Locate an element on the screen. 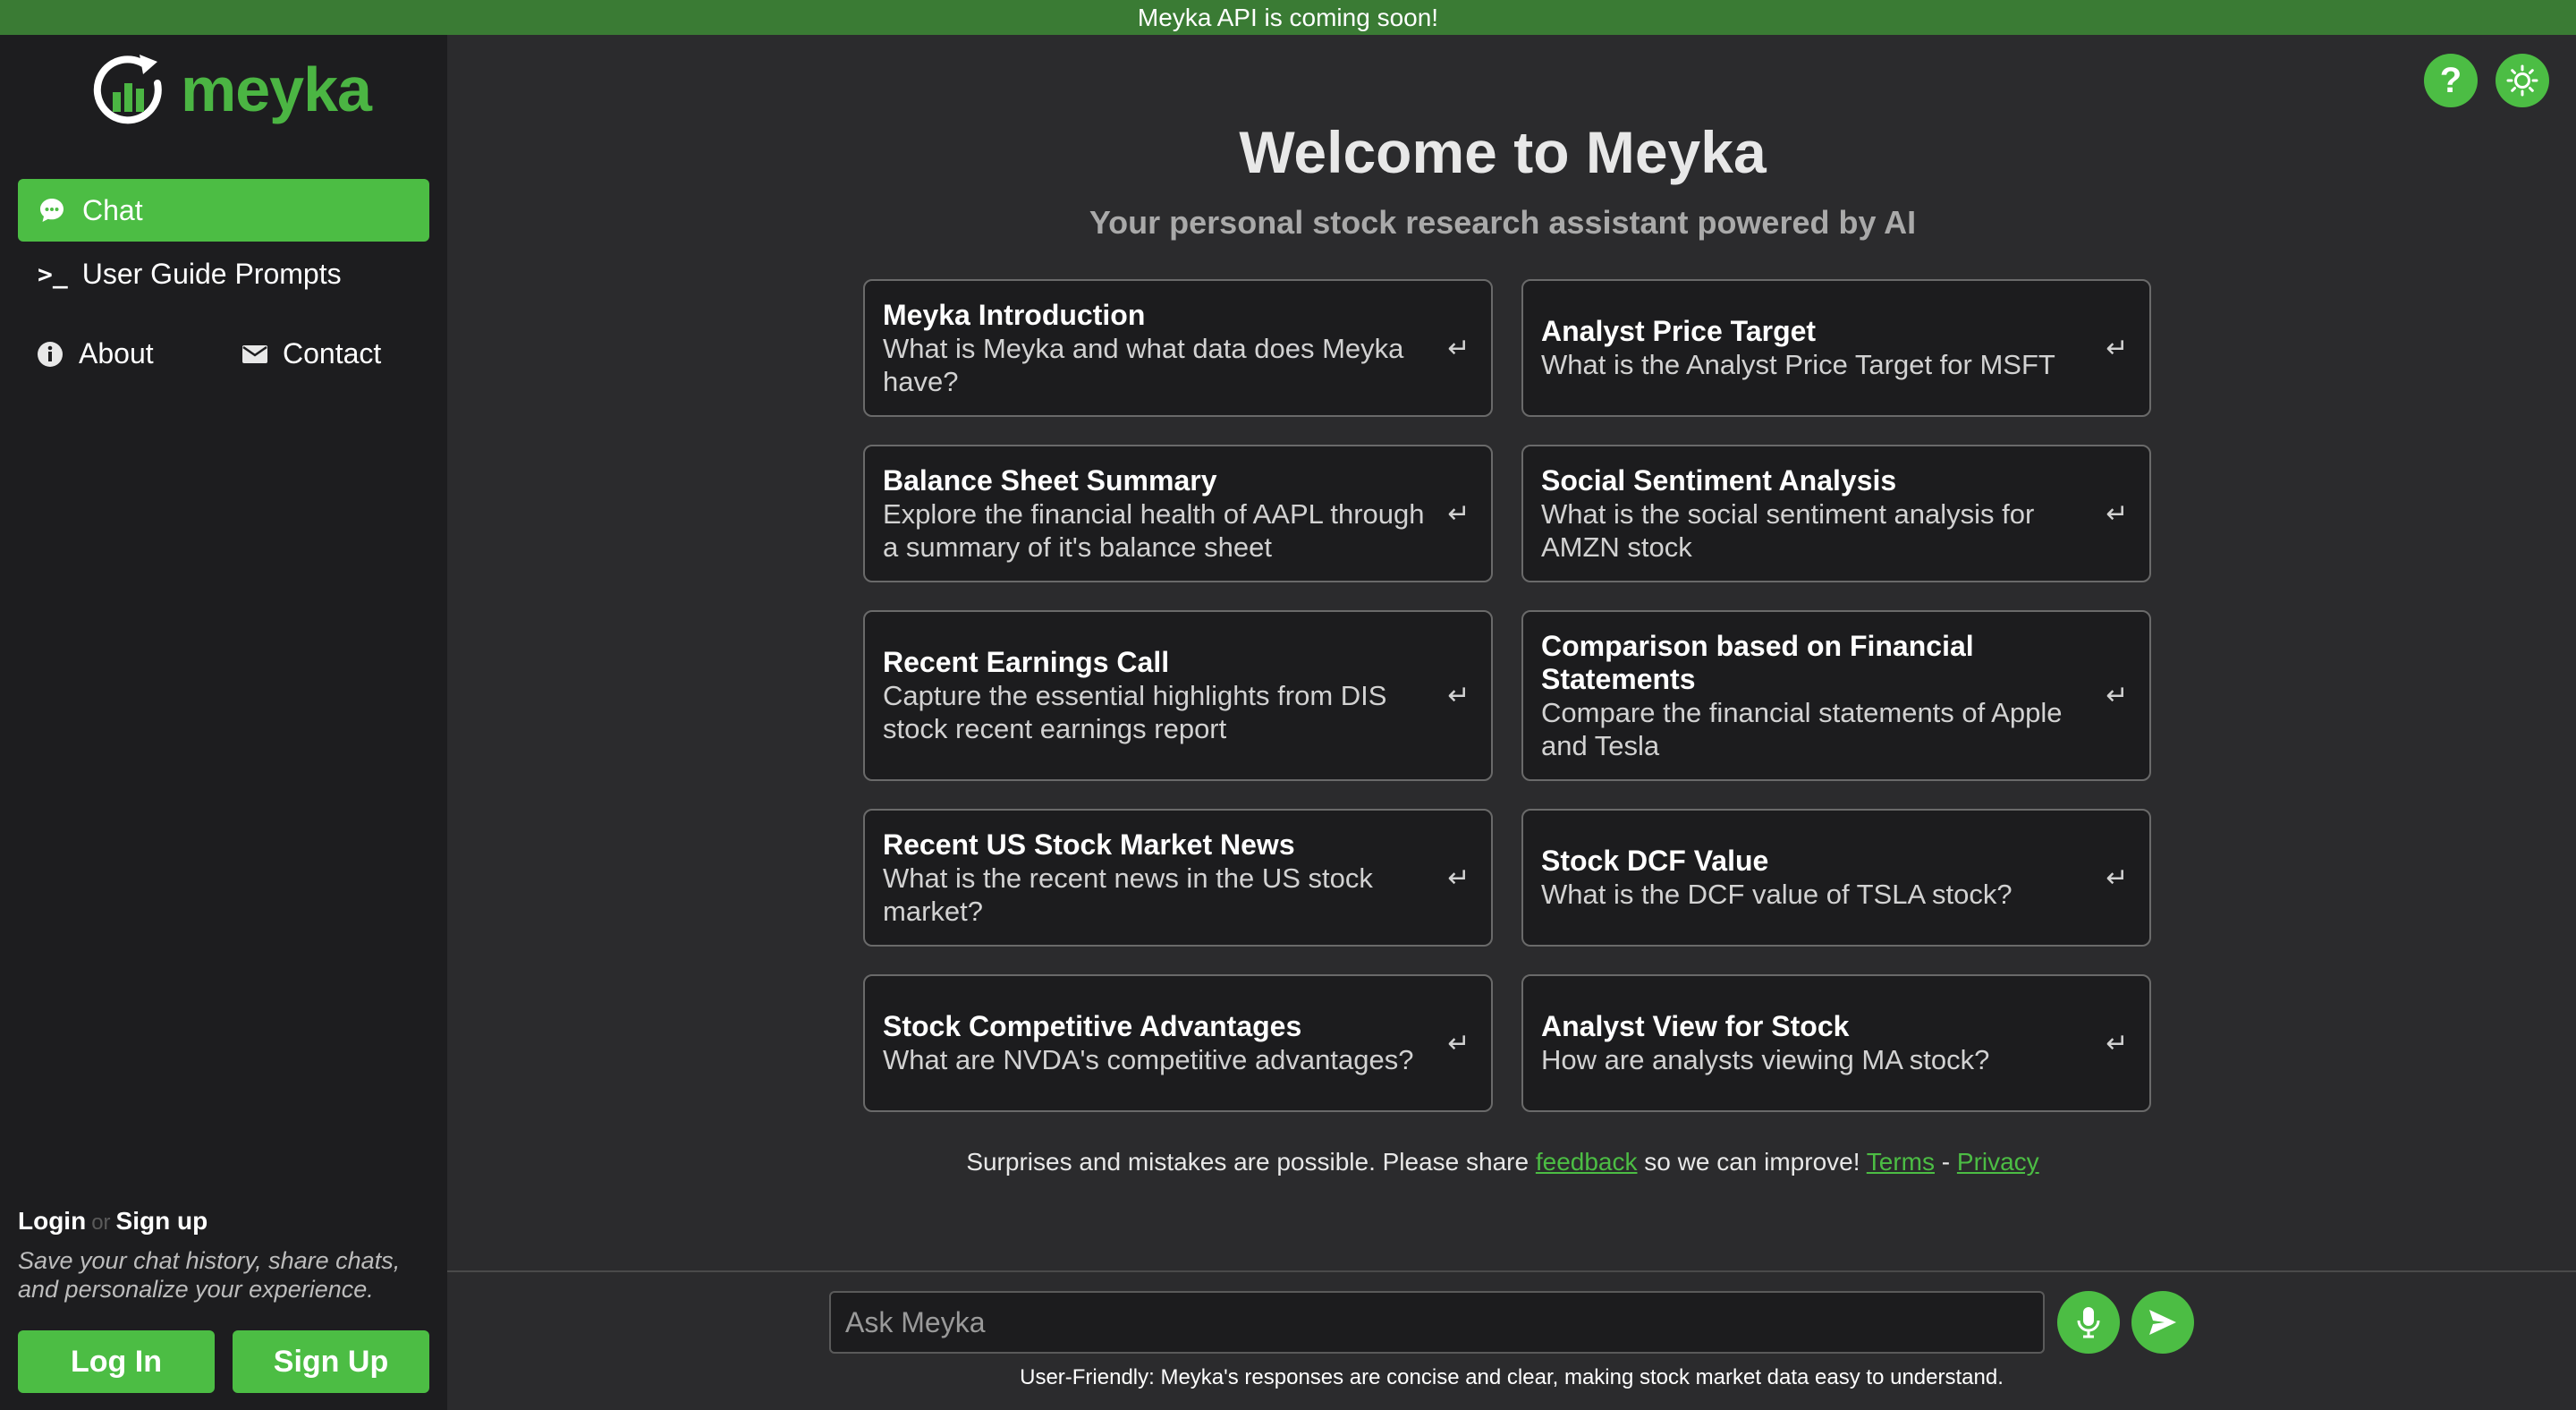  voice-input-button is located at coordinates (2088, 1323).